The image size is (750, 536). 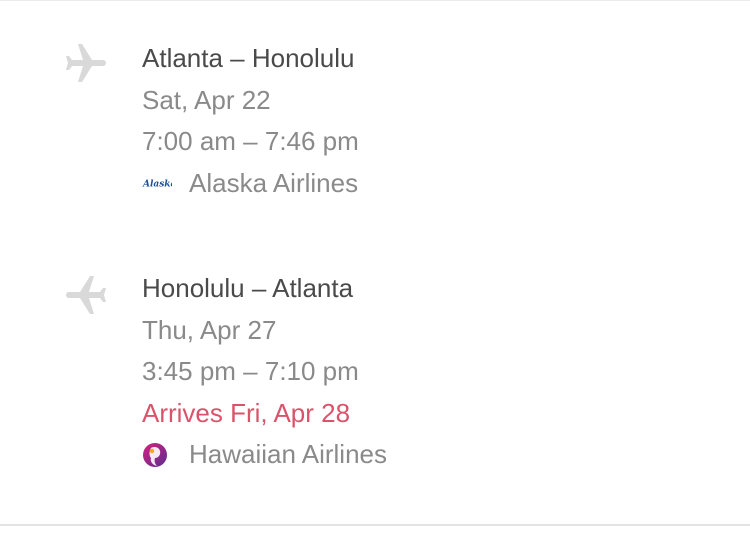 I want to click on airline-info: Alaska Alaska Airlines, so click(x=250, y=184).